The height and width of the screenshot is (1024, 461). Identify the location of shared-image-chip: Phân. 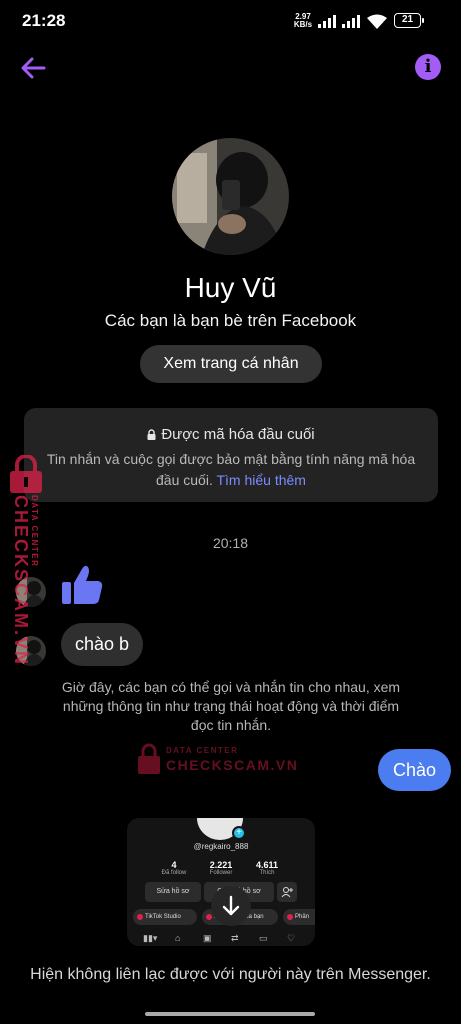
(299, 917).